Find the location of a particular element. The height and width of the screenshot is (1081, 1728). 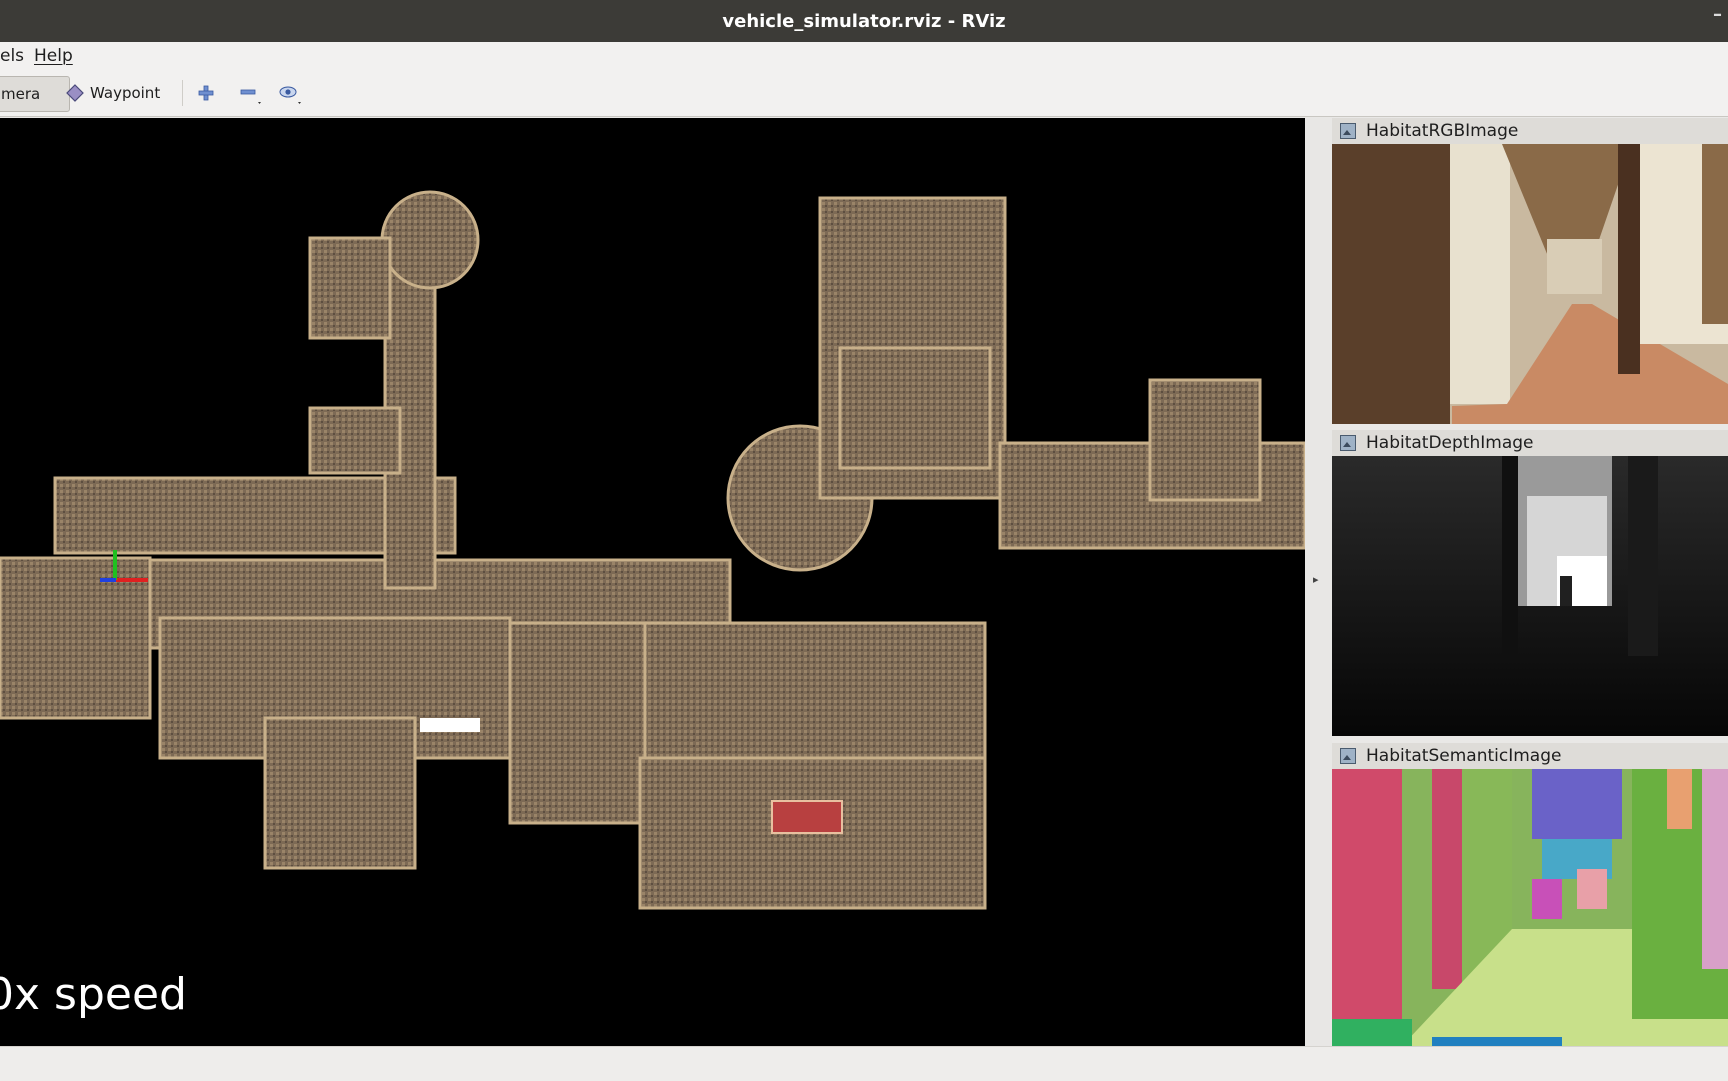

tool-waypoint-label: Waypoint is located at coordinates (125, 93).